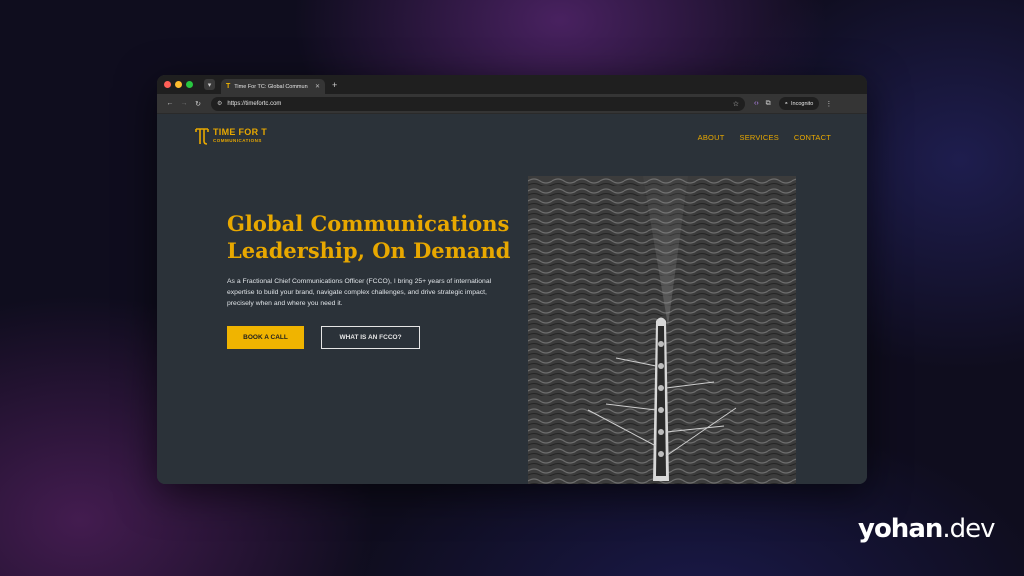 The width and height of the screenshot is (1024, 576). Describe the element at coordinates (369, 250) in the screenshot. I see `hero-title-line2: Leadership, On Demand` at that location.